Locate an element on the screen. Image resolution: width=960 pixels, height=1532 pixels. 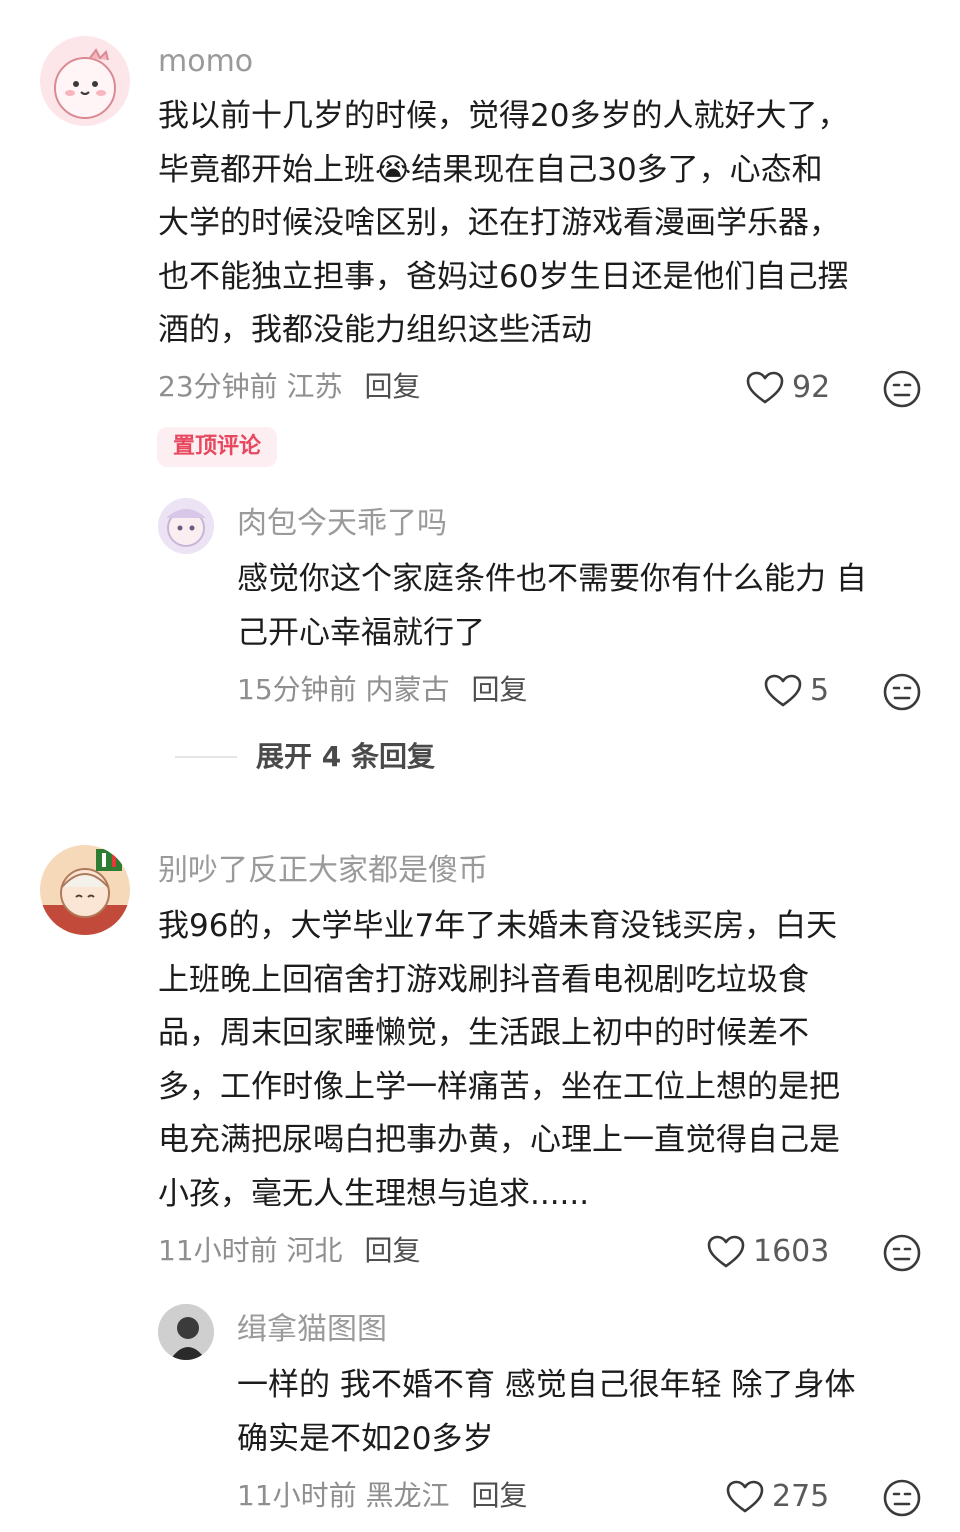
like-button: 1603 is located at coordinates (768, 1252).